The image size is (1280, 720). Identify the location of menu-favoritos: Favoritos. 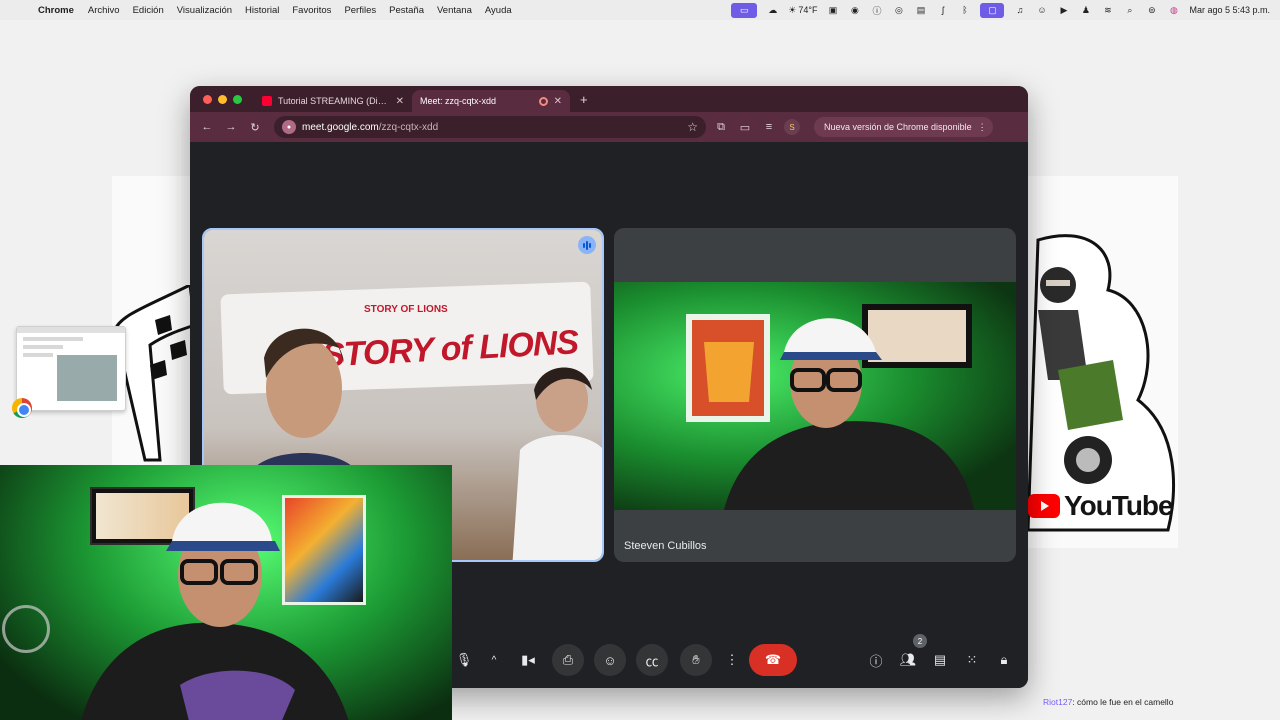
(311, 10).